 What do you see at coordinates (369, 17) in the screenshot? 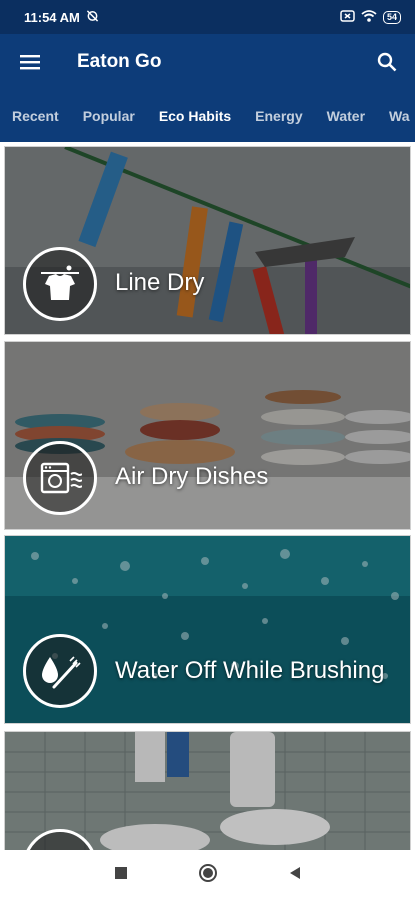
I see `wifi-icon` at bounding box center [369, 17].